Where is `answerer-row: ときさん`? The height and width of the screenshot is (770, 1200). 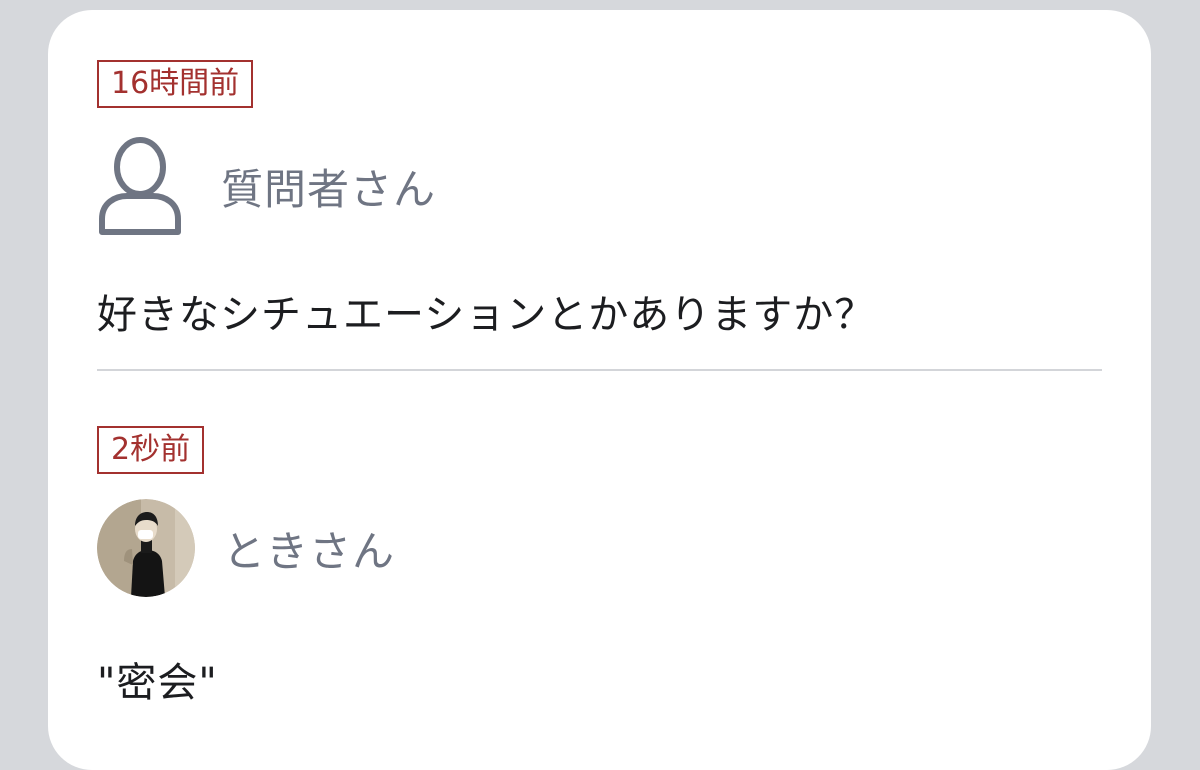 answerer-row: ときさん is located at coordinates (246, 548).